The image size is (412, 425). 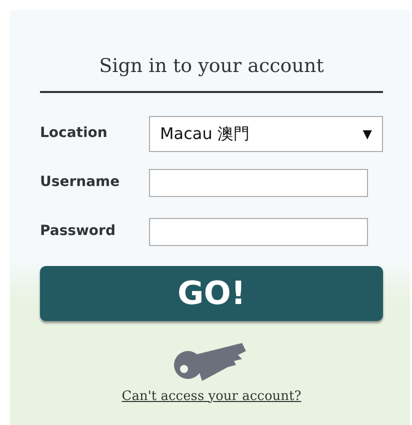 I want to click on password-field, so click(x=258, y=232).